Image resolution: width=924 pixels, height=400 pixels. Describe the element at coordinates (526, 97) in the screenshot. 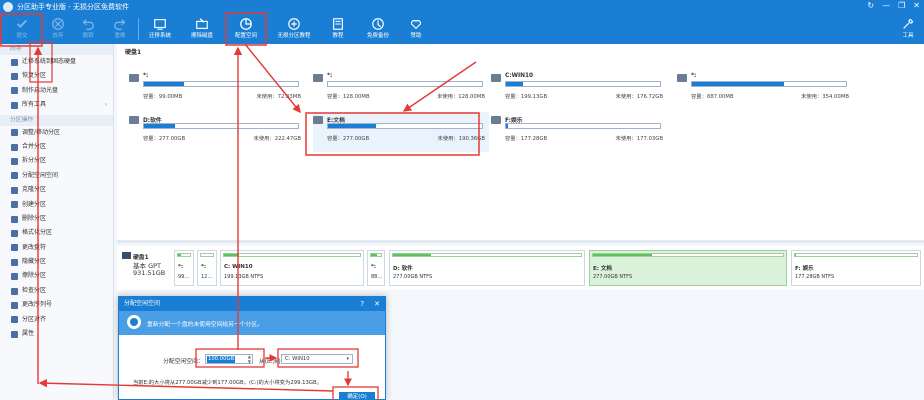

I see `partition-capacity: 容量：199.13GB` at that location.